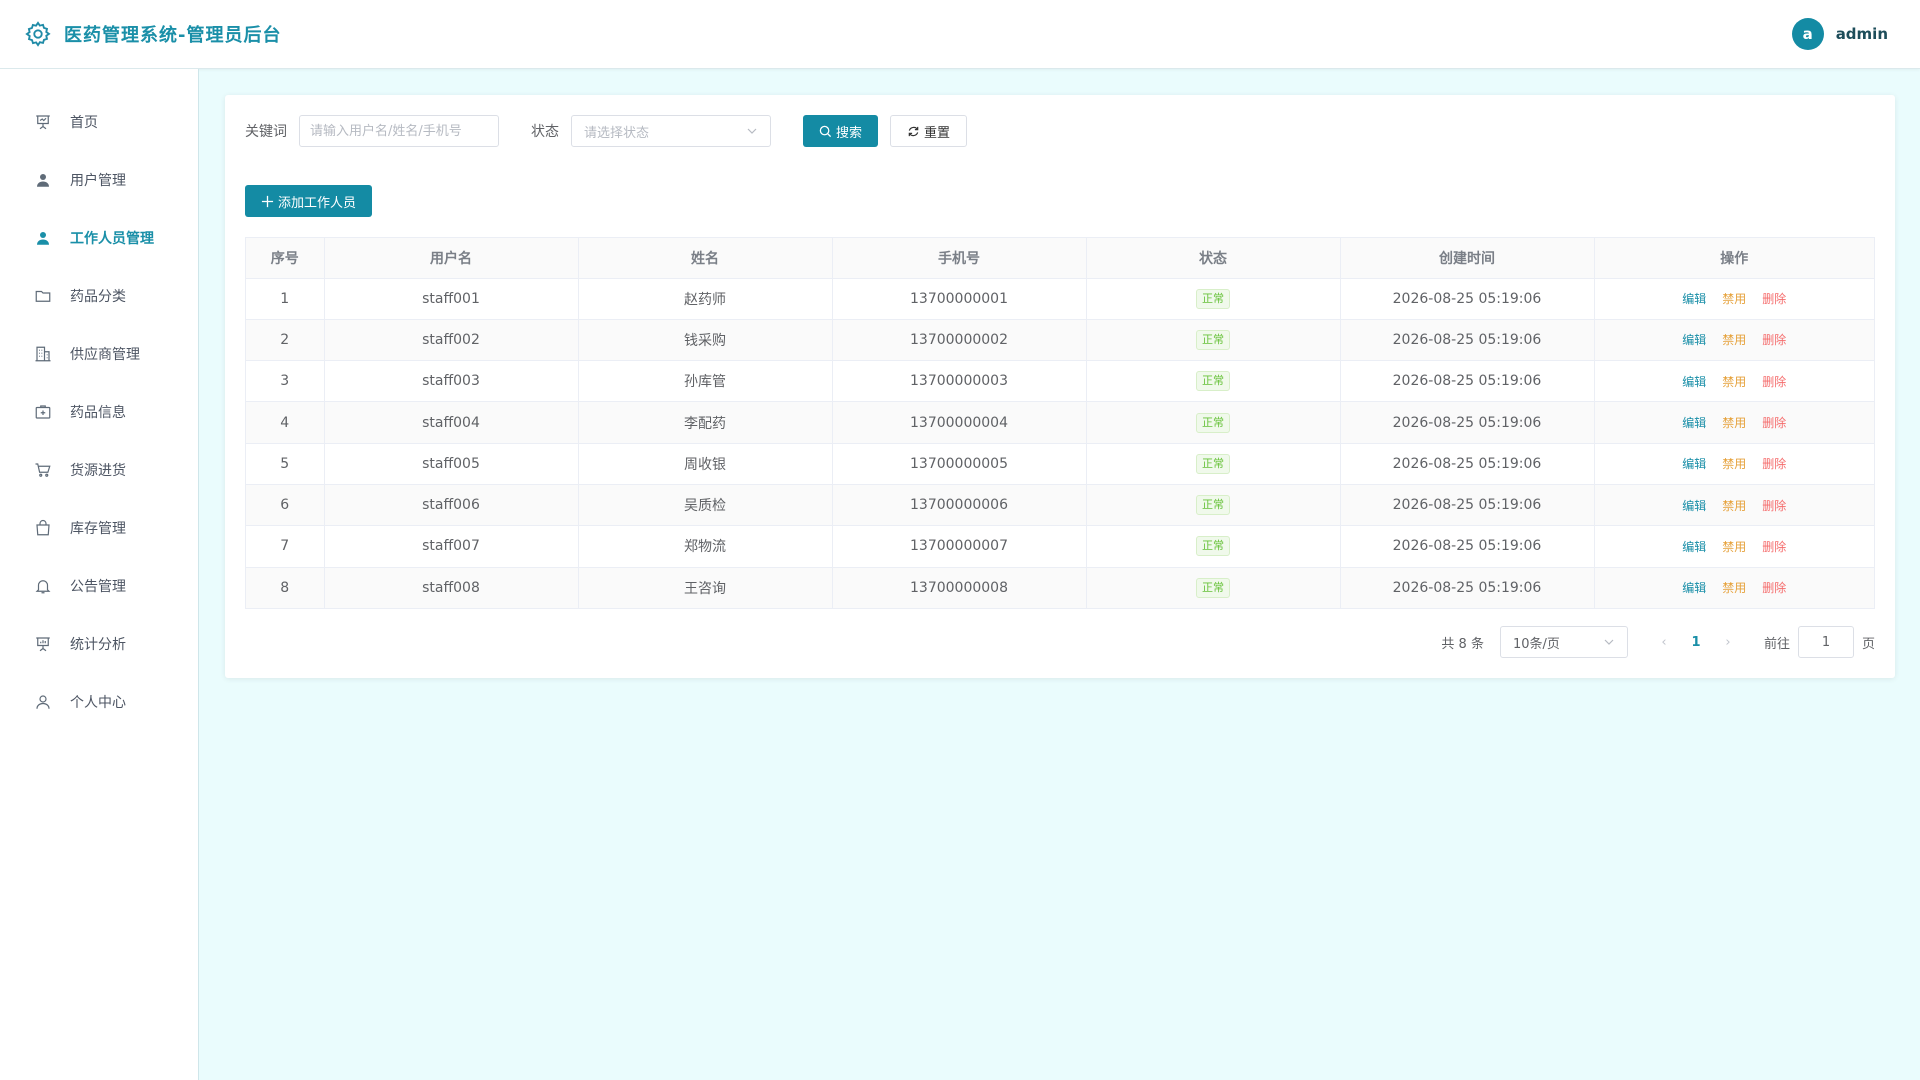 This screenshot has height=1080, width=1920. Describe the element at coordinates (1664, 642) in the screenshot. I see `prev-page-icon: ‹` at that location.